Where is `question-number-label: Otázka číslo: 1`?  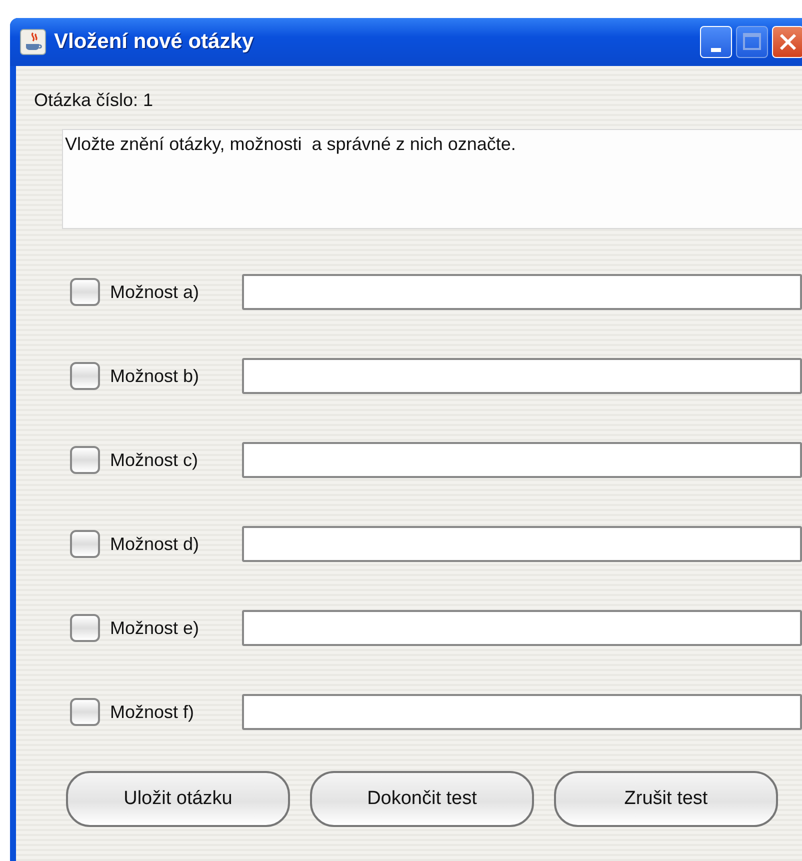 question-number-label: Otázka číslo: 1 is located at coordinates (94, 100).